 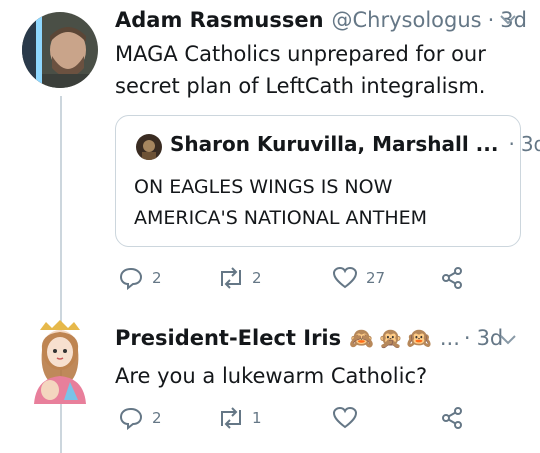 What do you see at coordinates (392, 338) in the screenshot?
I see `emoji-monkeys: 🙈🙊🙉` at bounding box center [392, 338].